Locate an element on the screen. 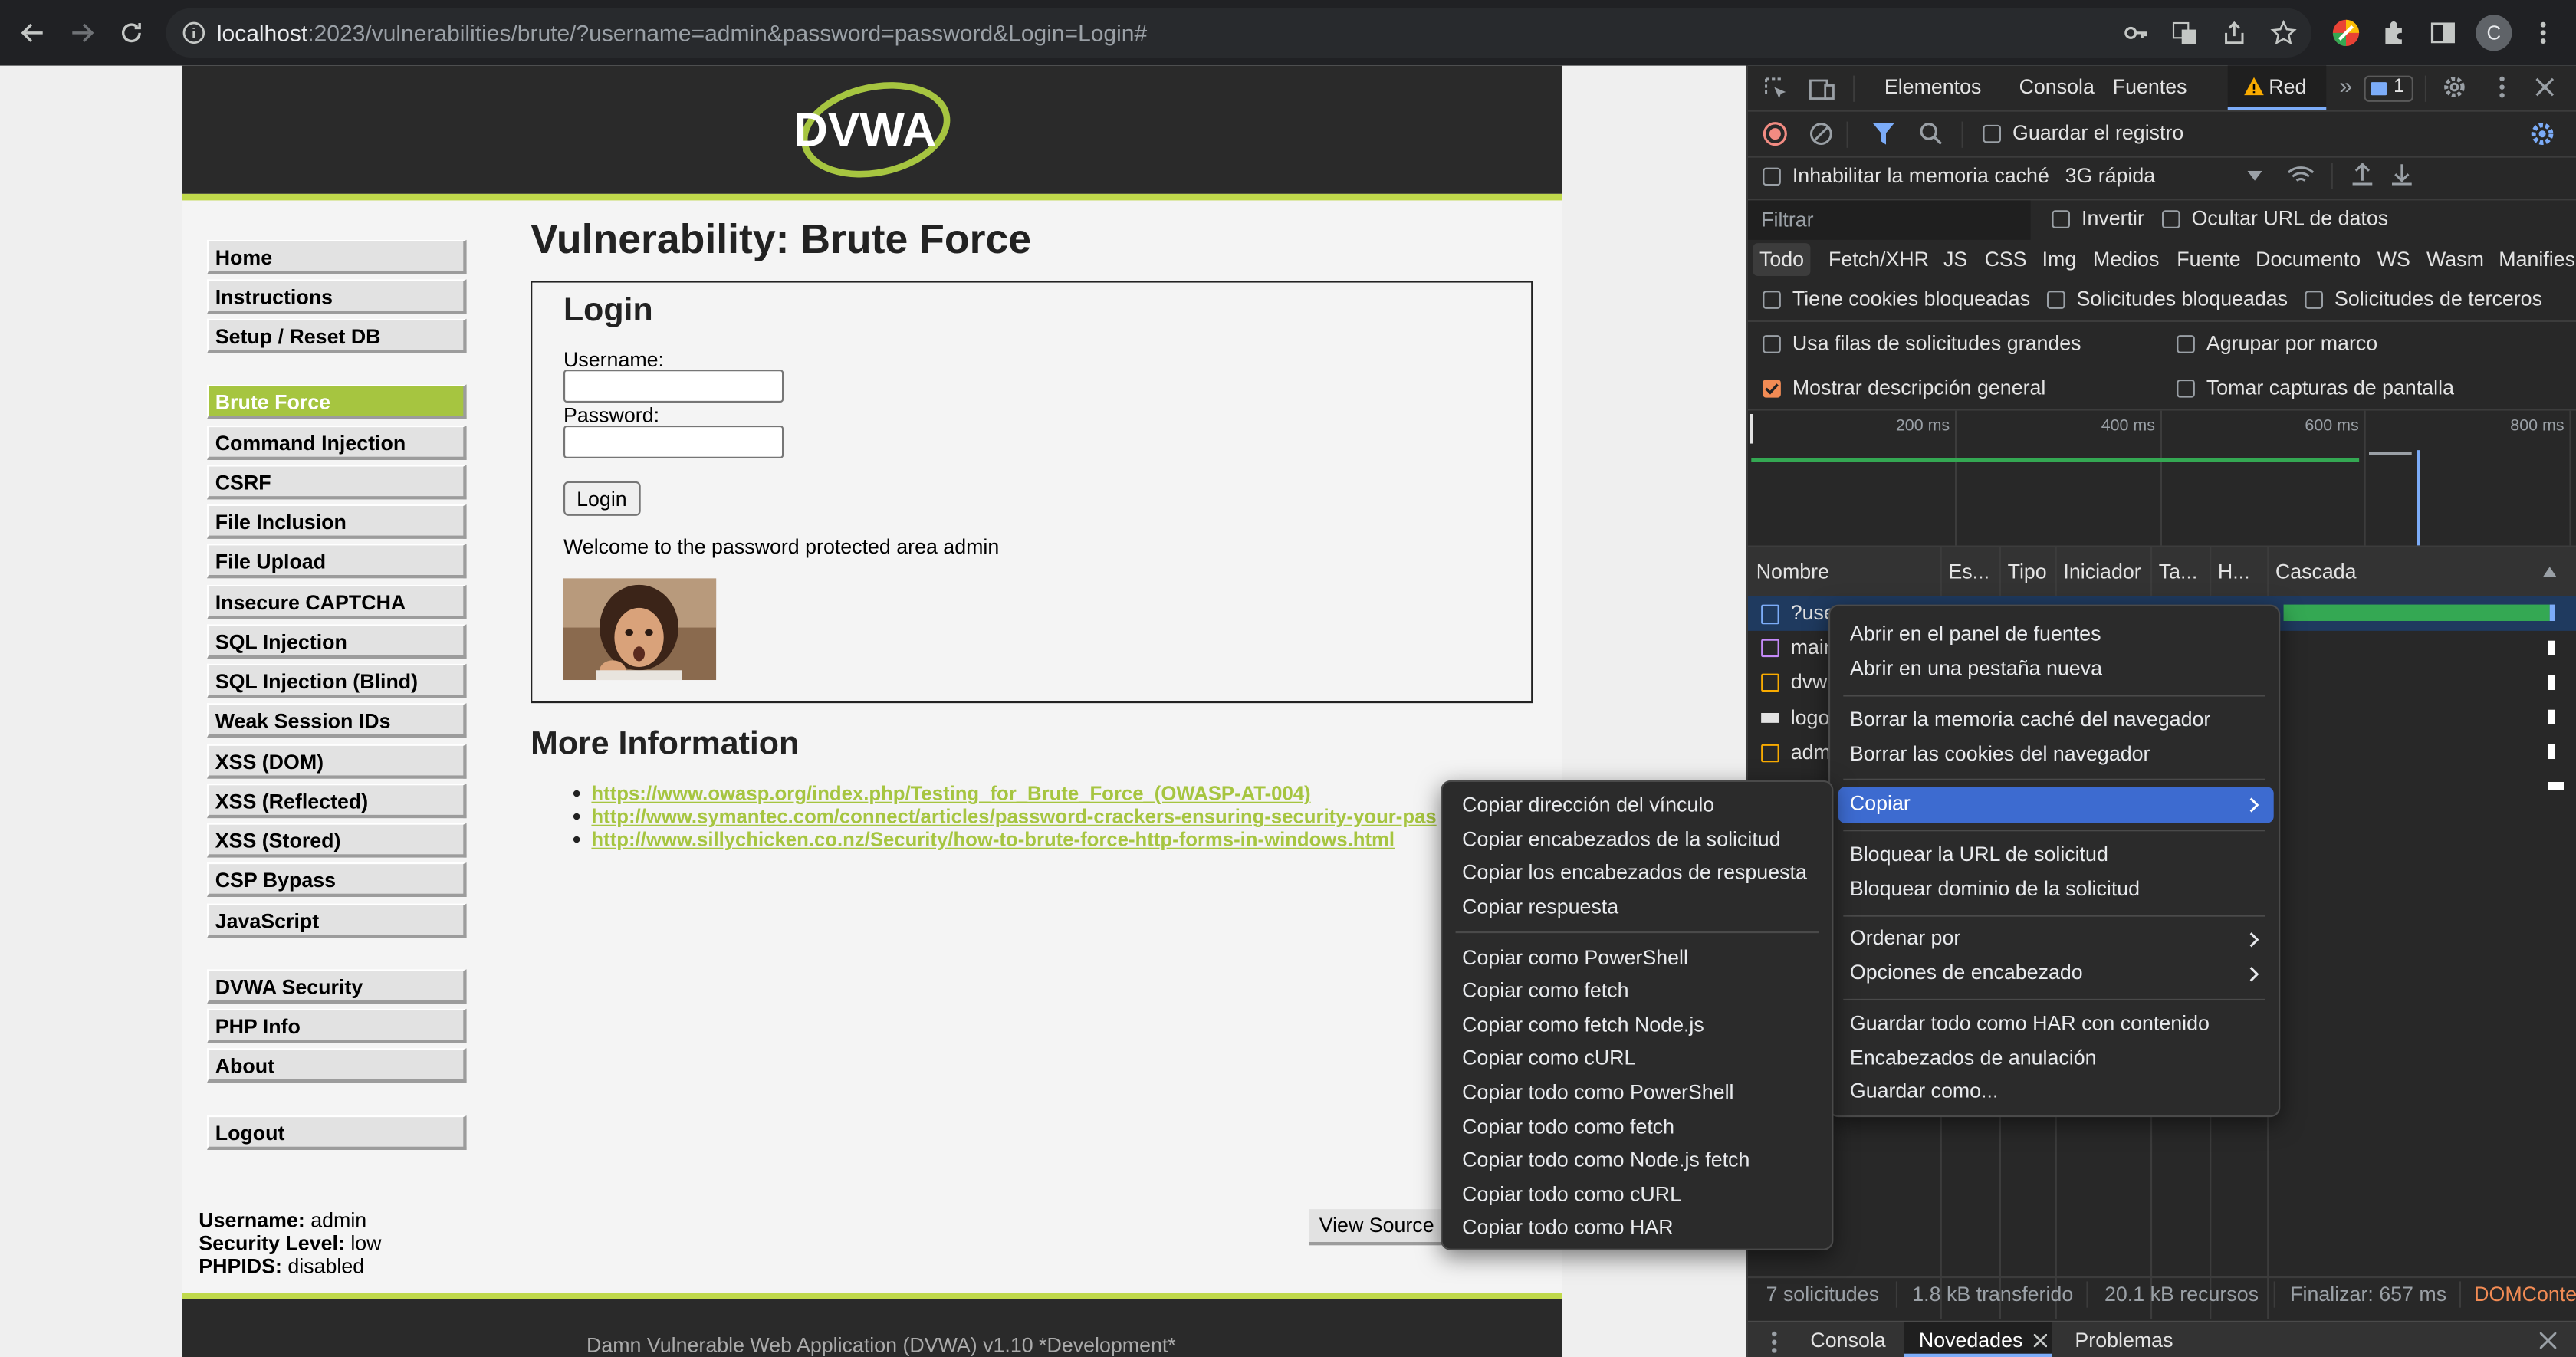  overview-checkbox is located at coordinates (1772, 389).